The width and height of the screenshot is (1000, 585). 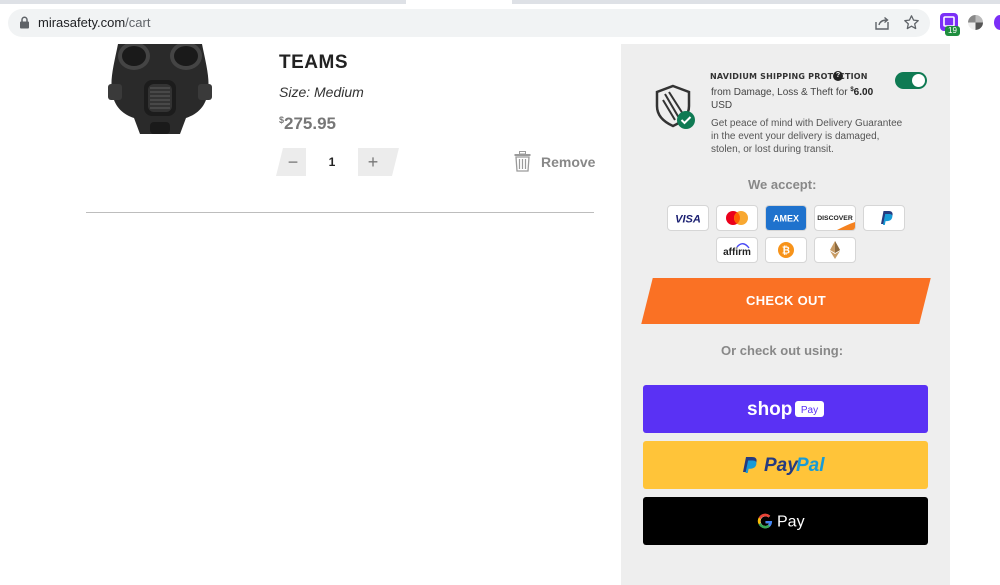 I want to click on bitcoin-icon: ₿, so click(x=786, y=250).